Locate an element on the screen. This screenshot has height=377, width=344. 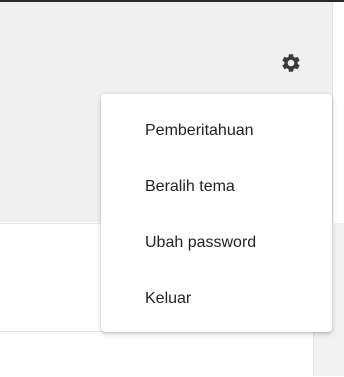
settings-button is located at coordinates (291, 63).